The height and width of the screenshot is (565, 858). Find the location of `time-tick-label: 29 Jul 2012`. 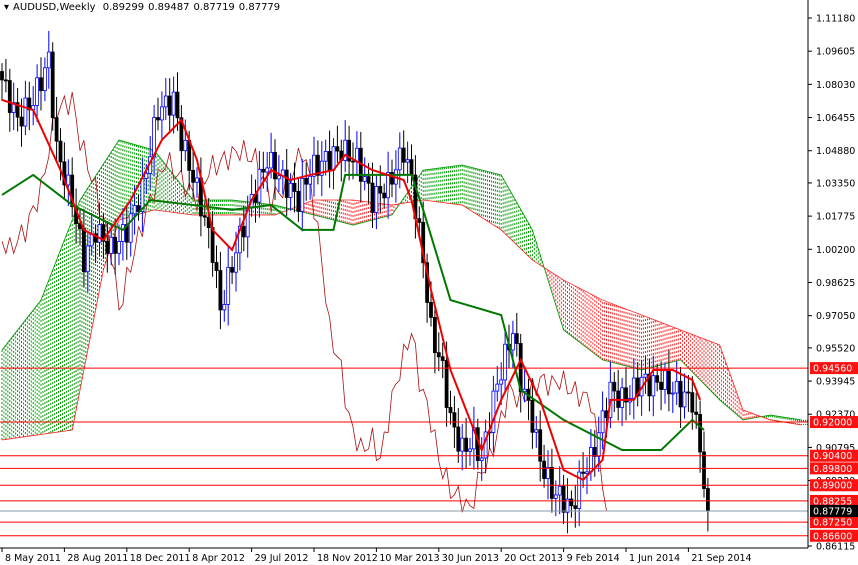

time-tick-label: 29 Jul 2012 is located at coordinates (282, 558).